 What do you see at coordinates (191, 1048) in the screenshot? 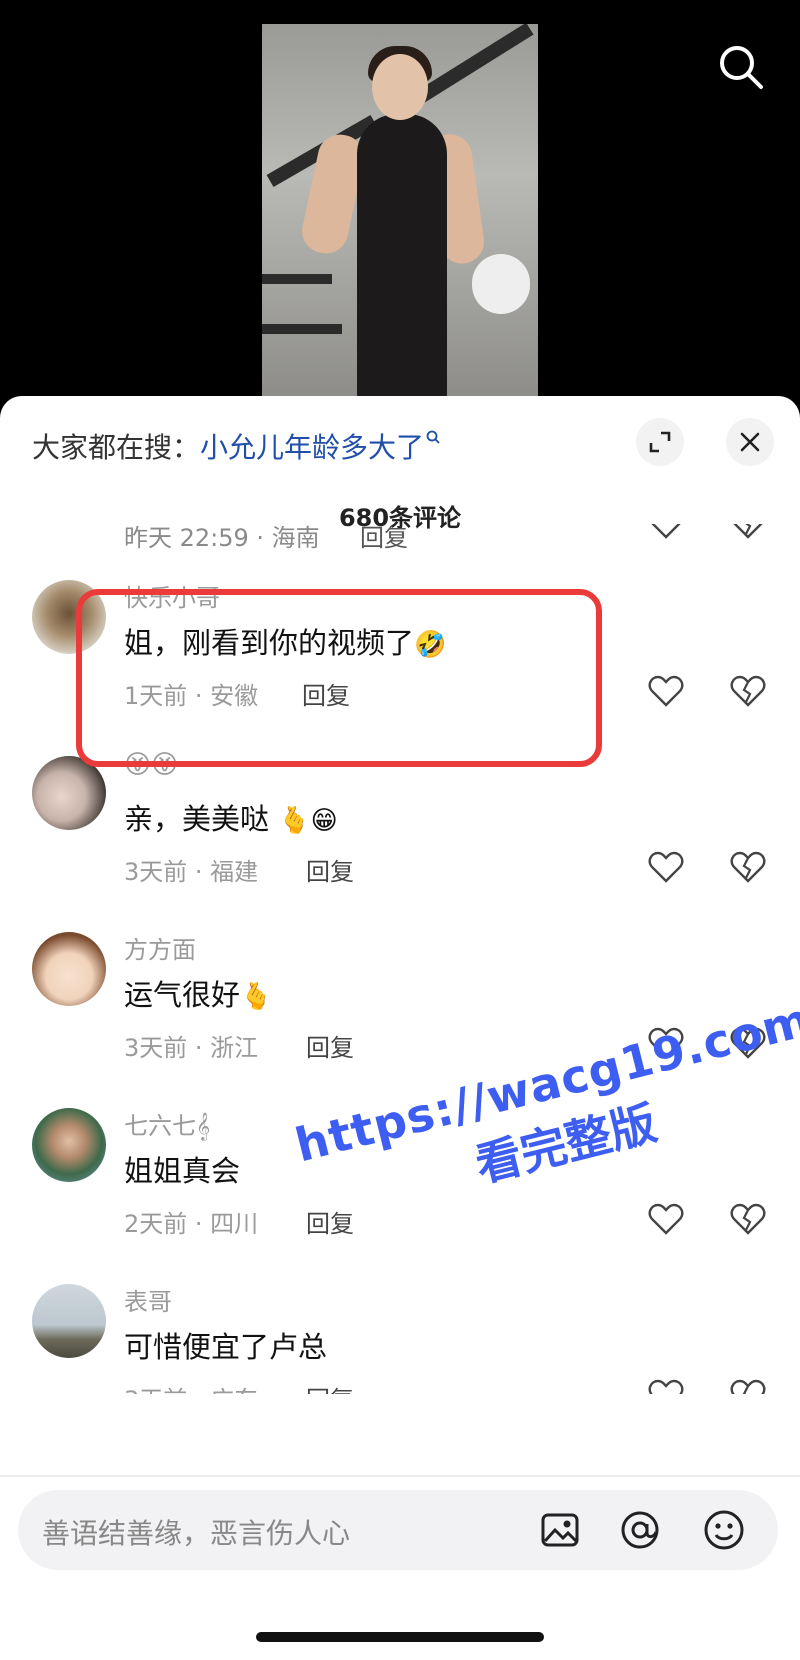
I see `comment-meta: 3天前 · 浙江` at bounding box center [191, 1048].